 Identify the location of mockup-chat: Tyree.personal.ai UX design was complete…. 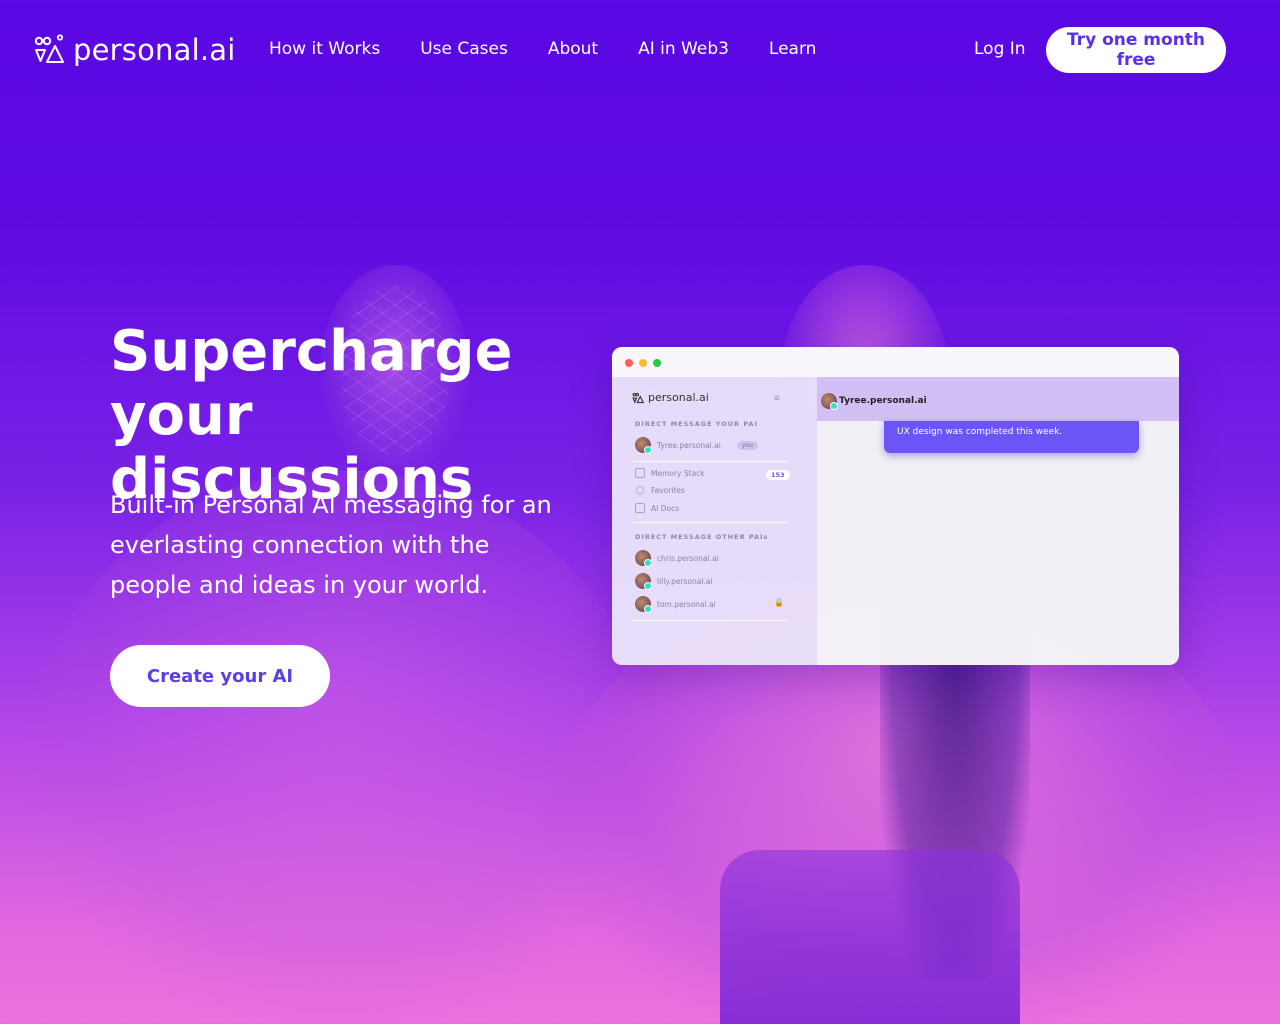
(998, 521).